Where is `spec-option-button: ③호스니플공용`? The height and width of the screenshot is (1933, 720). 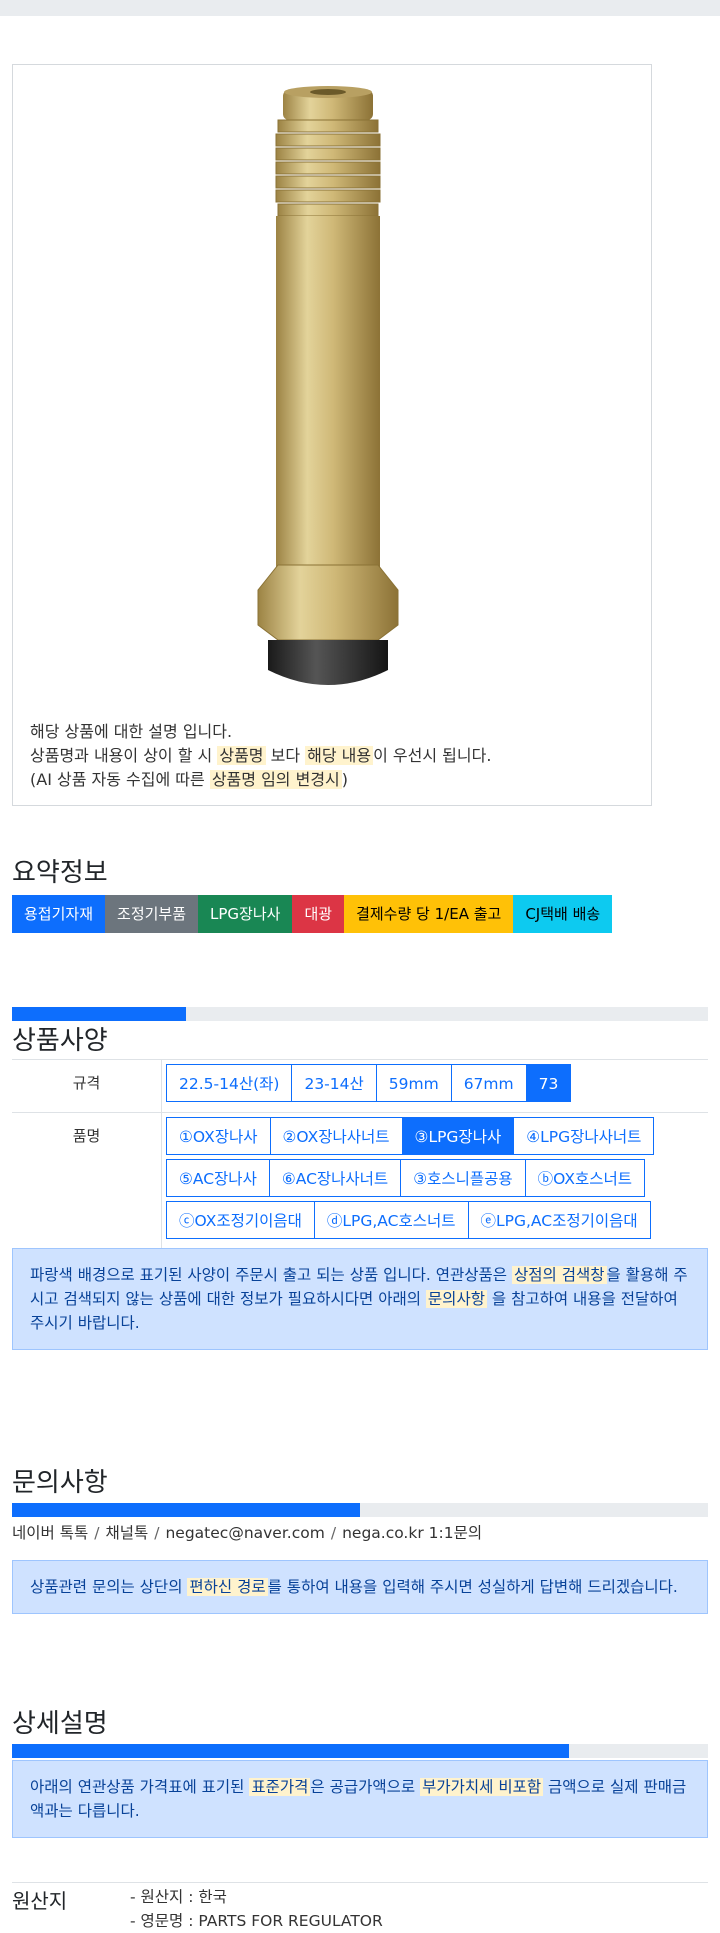
spec-option-button: ③호스니플공용 is located at coordinates (463, 1178).